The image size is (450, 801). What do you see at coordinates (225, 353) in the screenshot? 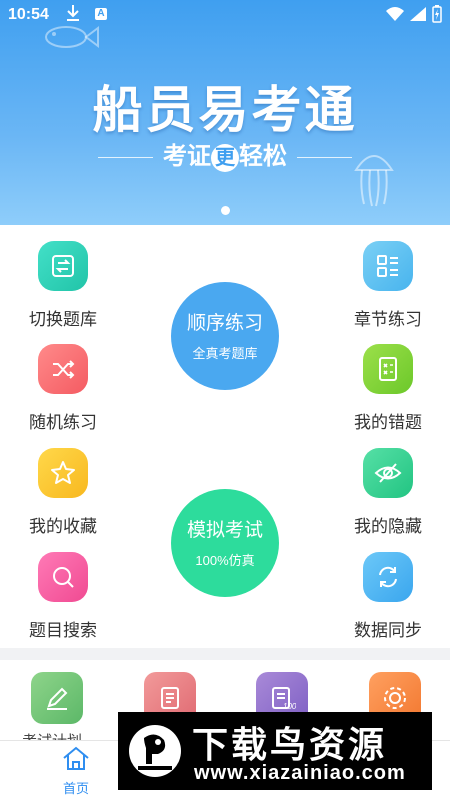
I see `sequential-subtitle: 全真考题库` at bounding box center [225, 353].